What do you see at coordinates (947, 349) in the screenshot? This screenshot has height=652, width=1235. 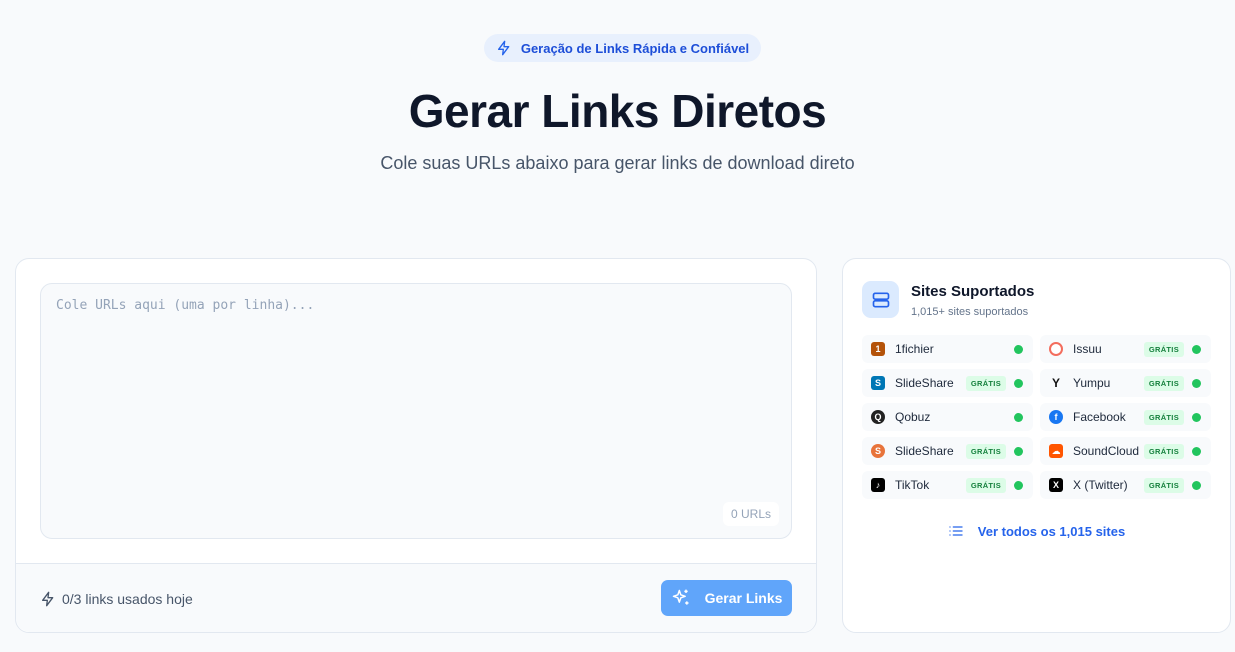 I see `site-item-1fichier: 1 1fichier` at bounding box center [947, 349].